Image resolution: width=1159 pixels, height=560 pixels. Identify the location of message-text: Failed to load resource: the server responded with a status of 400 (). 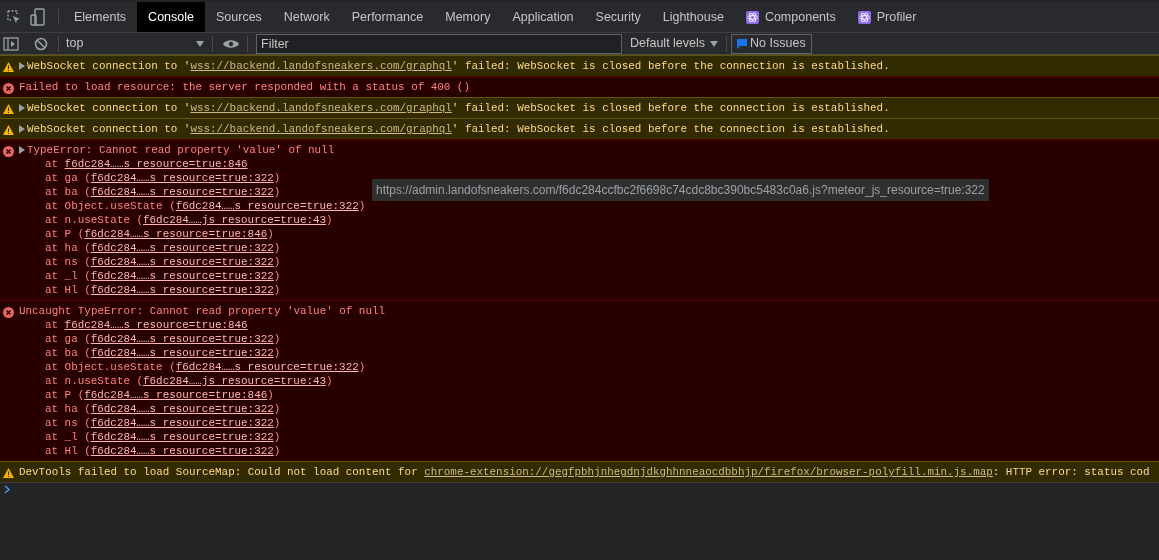
(244, 87).